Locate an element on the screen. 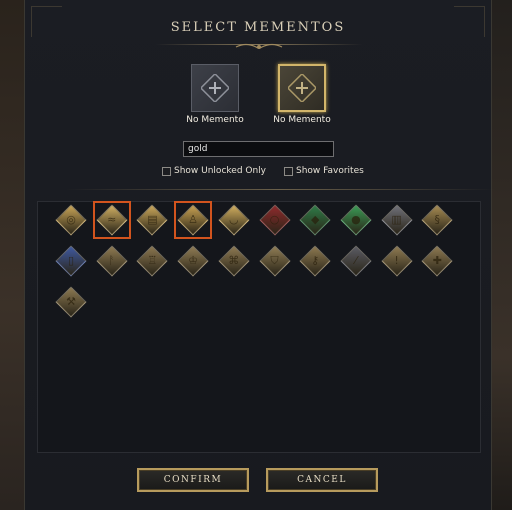 This screenshot has height=510, width=512. confirm-button: CONFIRM is located at coordinates (193, 480).